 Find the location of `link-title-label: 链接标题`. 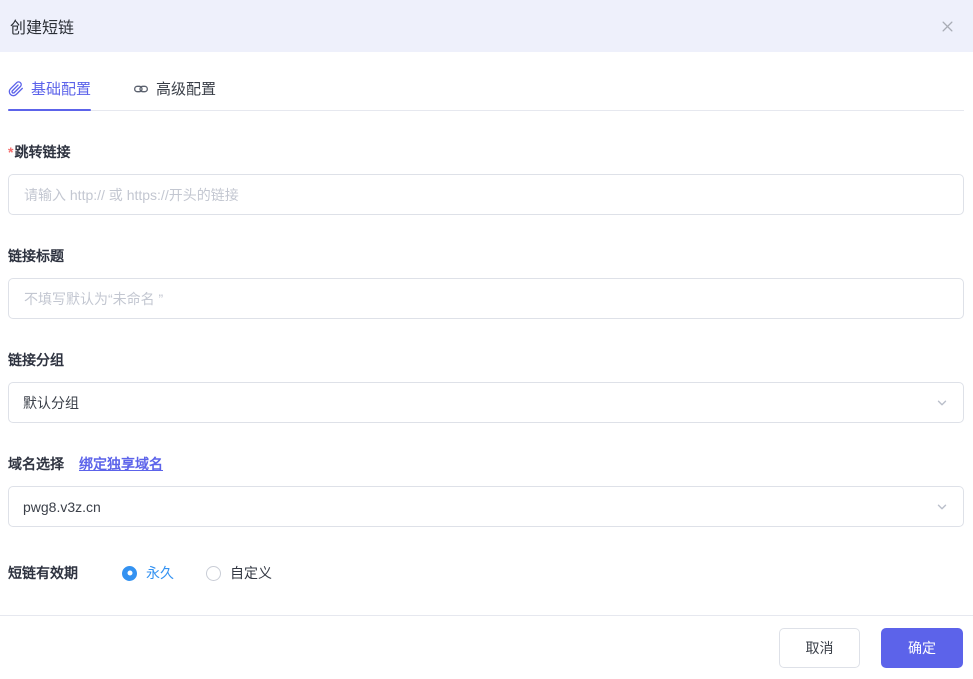

link-title-label: 链接标题 is located at coordinates (486, 256).